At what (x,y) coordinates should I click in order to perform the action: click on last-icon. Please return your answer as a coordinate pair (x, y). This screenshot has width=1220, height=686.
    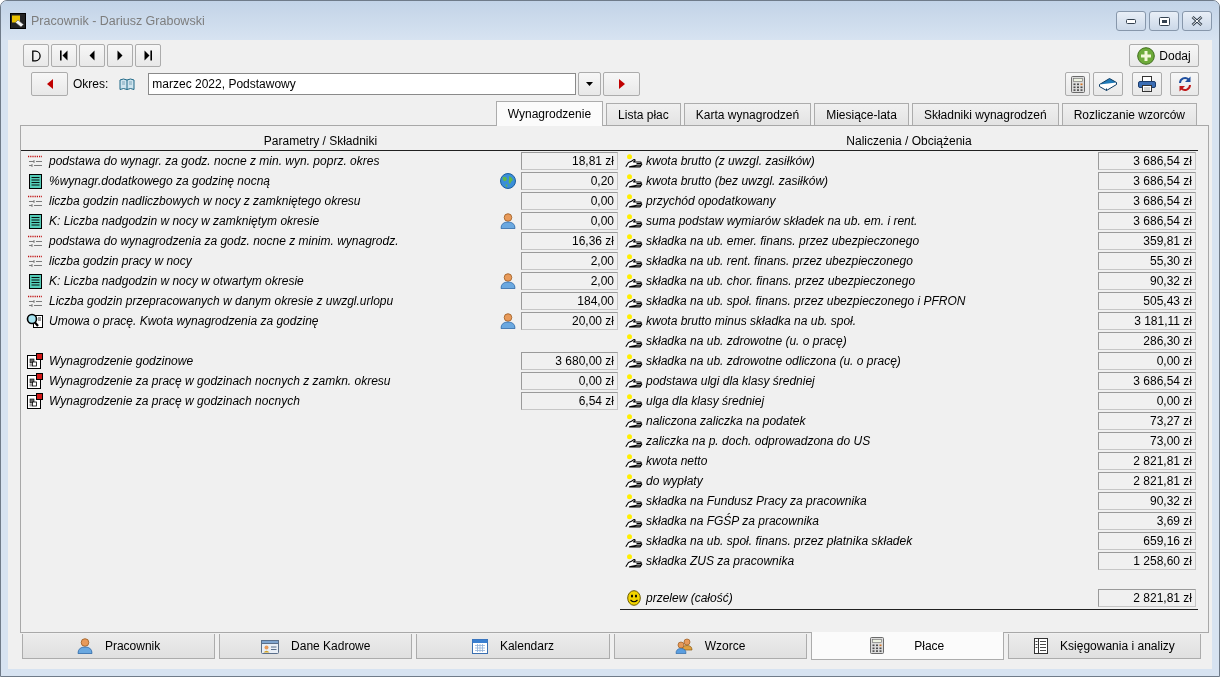
    Looking at the image, I should click on (148, 55).